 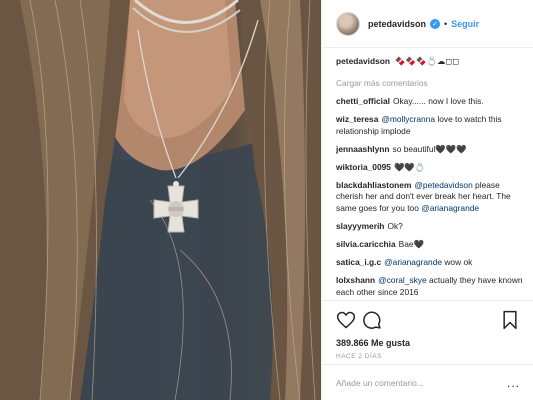 I want to click on comment-username: satica_i.g.c, so click(x=358, y=262).